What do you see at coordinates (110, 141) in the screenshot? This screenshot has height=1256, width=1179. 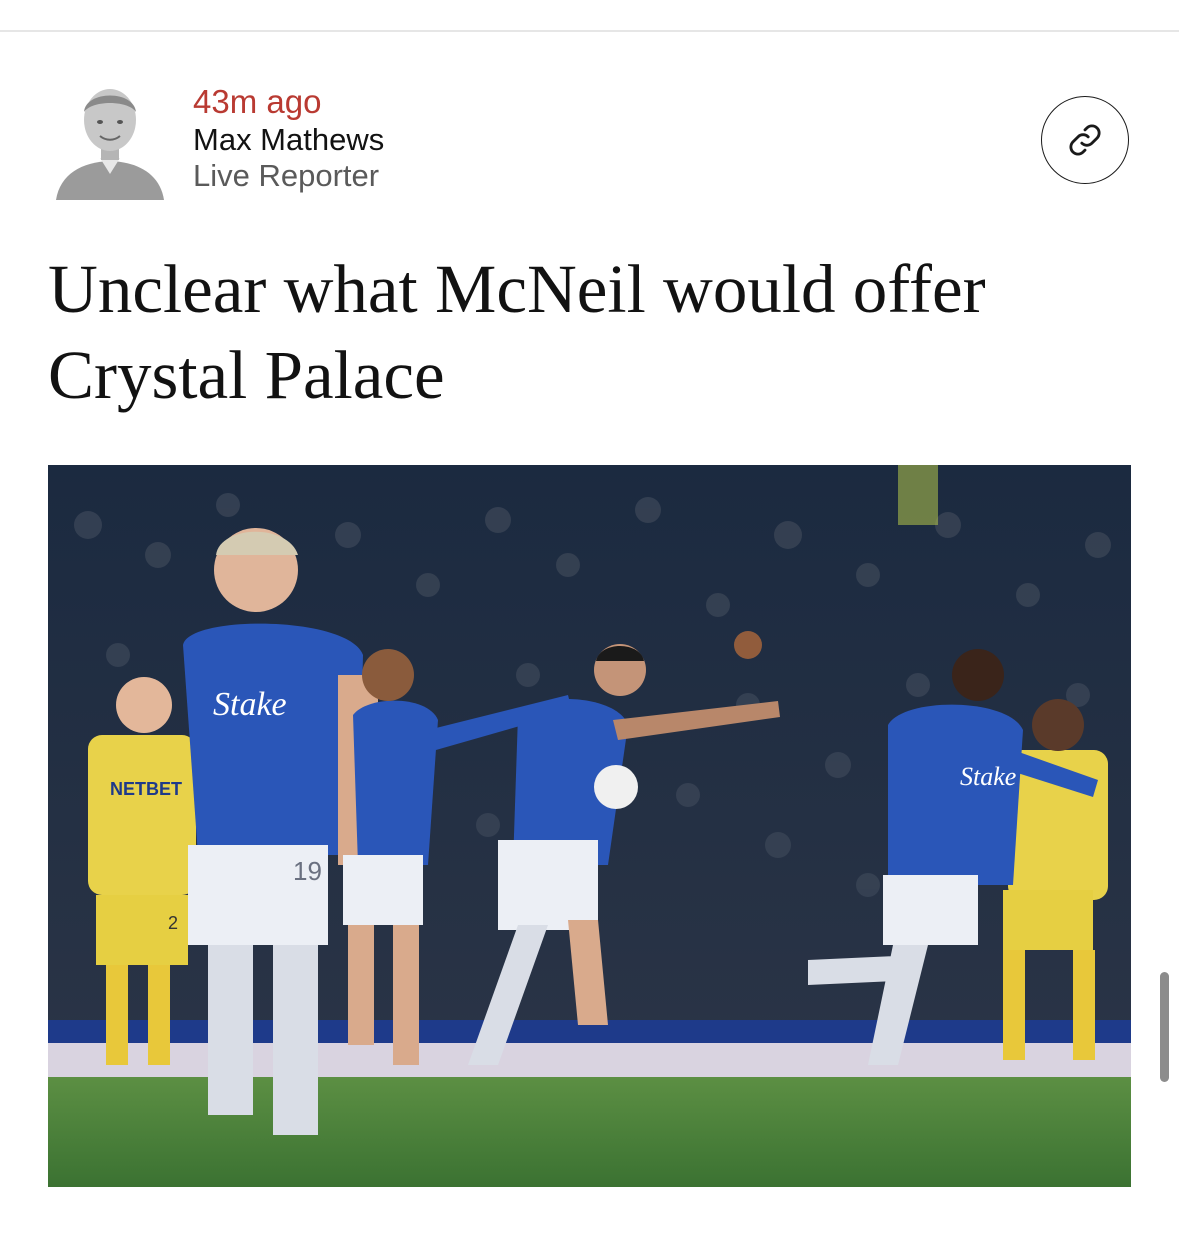 I see `author-avatar` at bounding box center [110, 141].